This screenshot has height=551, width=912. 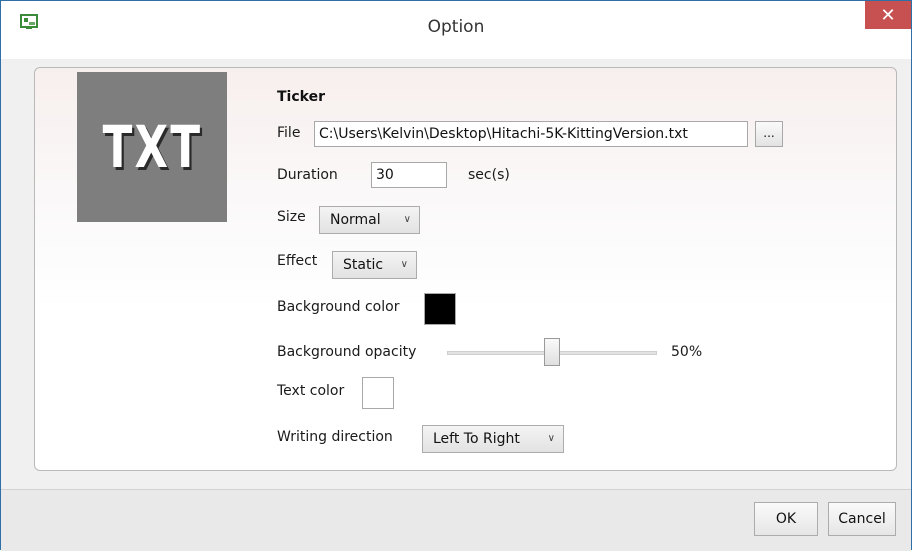 I want to click on size-label: Size, so click(x=291, y=217).